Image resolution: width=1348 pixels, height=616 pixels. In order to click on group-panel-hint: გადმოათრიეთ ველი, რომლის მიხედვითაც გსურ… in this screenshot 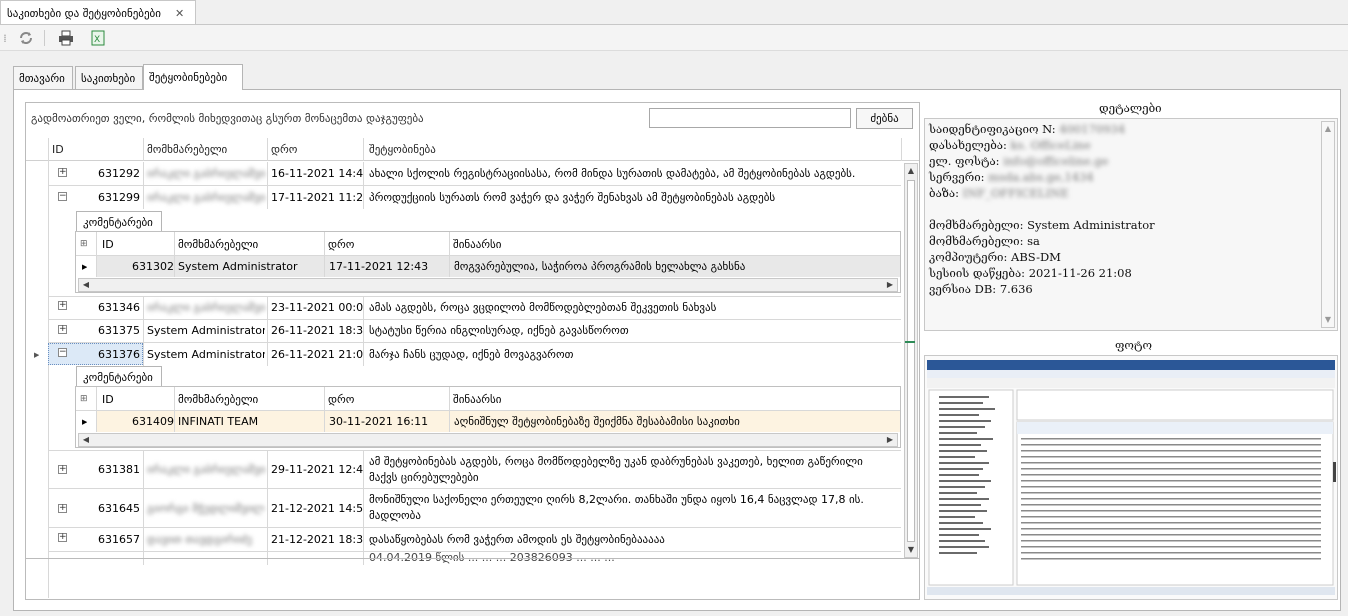, I will do `click(227, 118)`.